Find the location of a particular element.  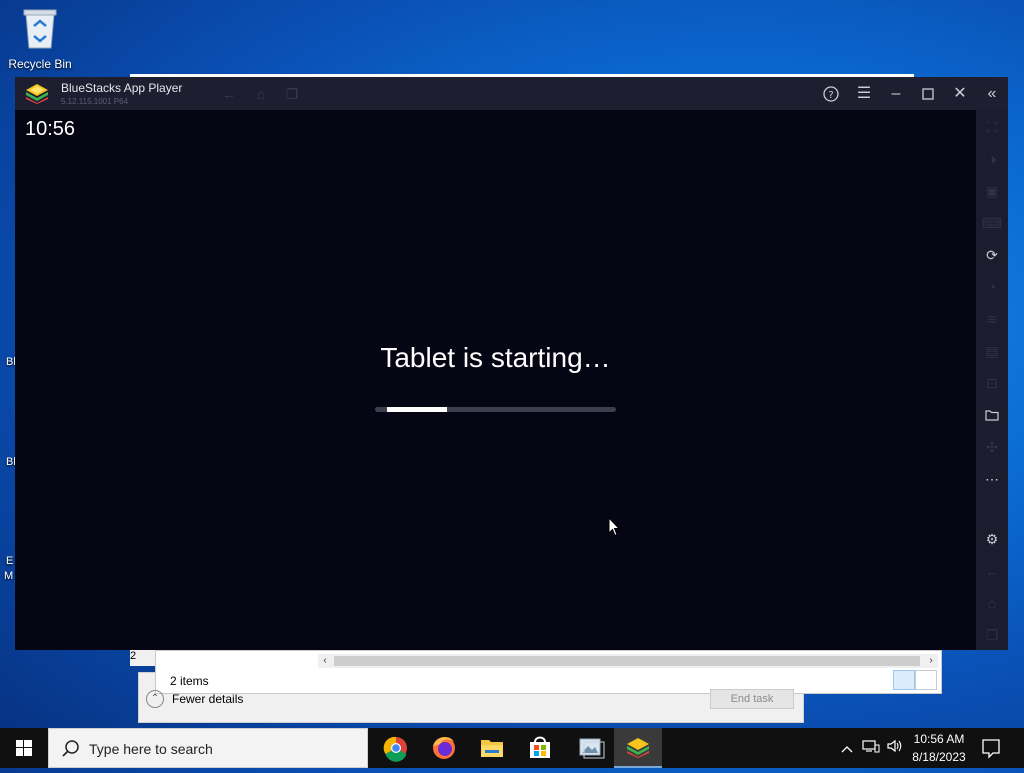

taskbar-store is located at coordinates (540, 748).